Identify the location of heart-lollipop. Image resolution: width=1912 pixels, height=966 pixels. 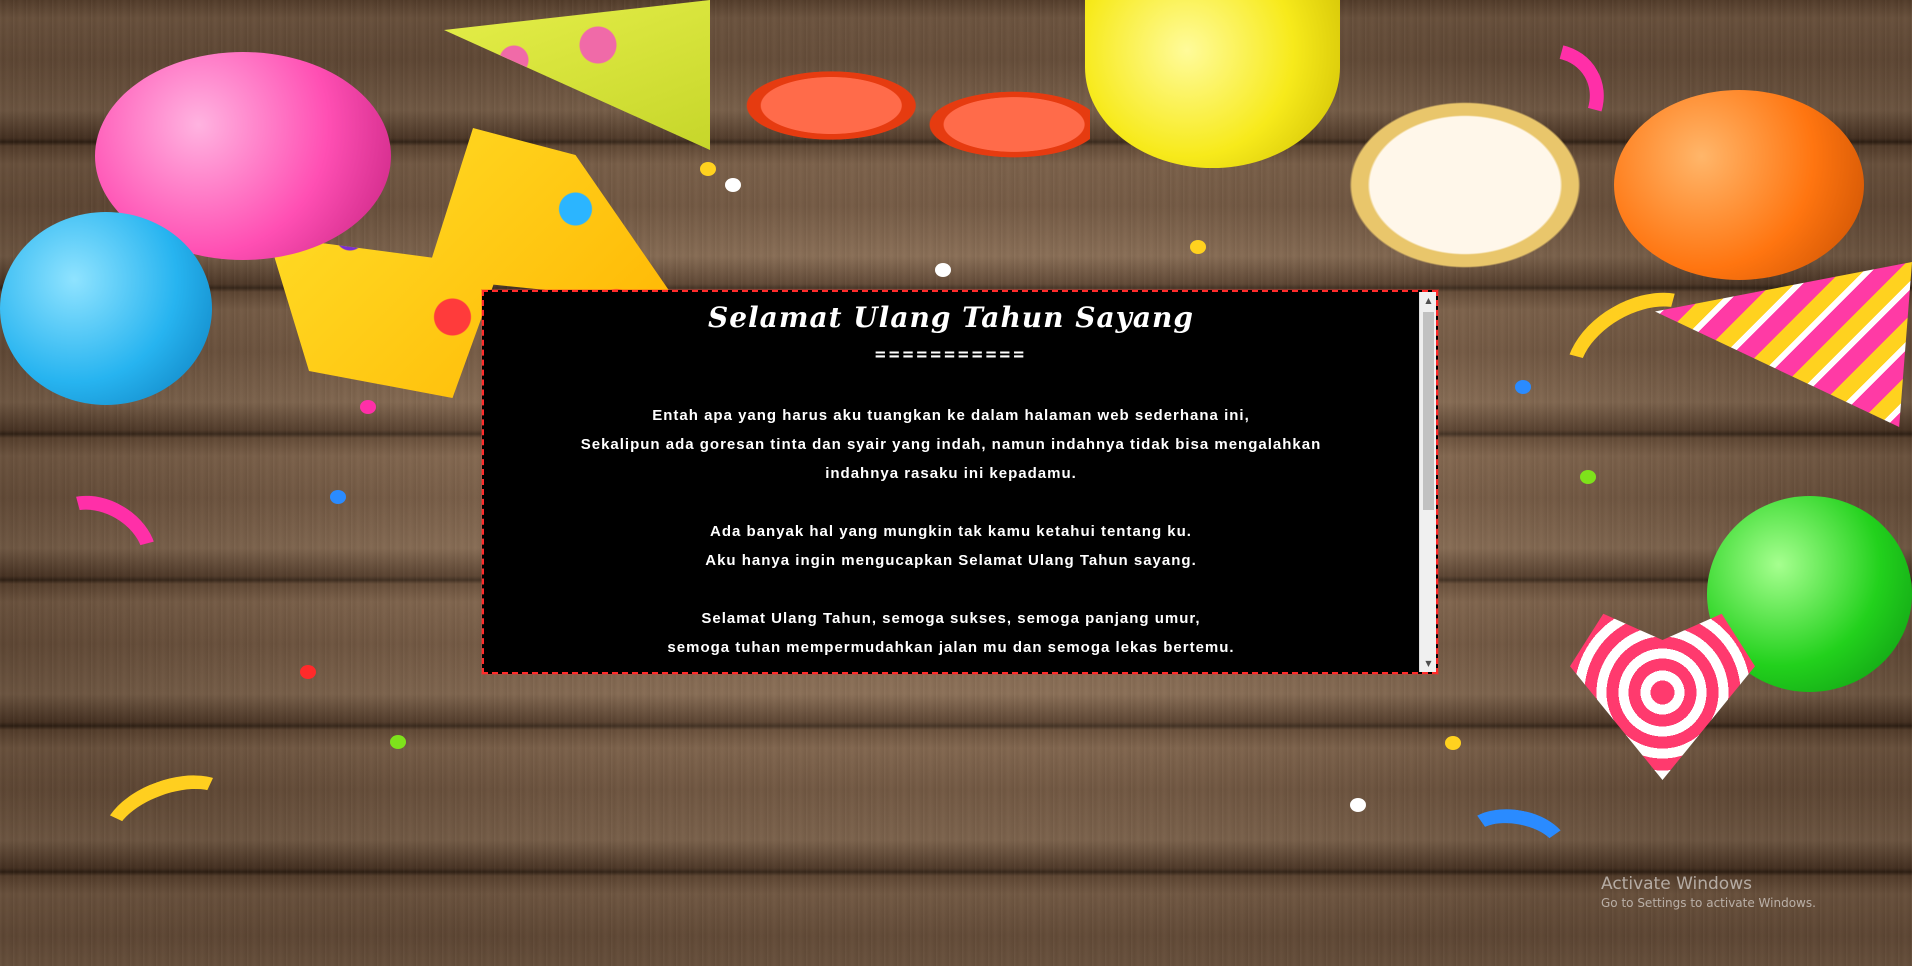
(1662, 696).